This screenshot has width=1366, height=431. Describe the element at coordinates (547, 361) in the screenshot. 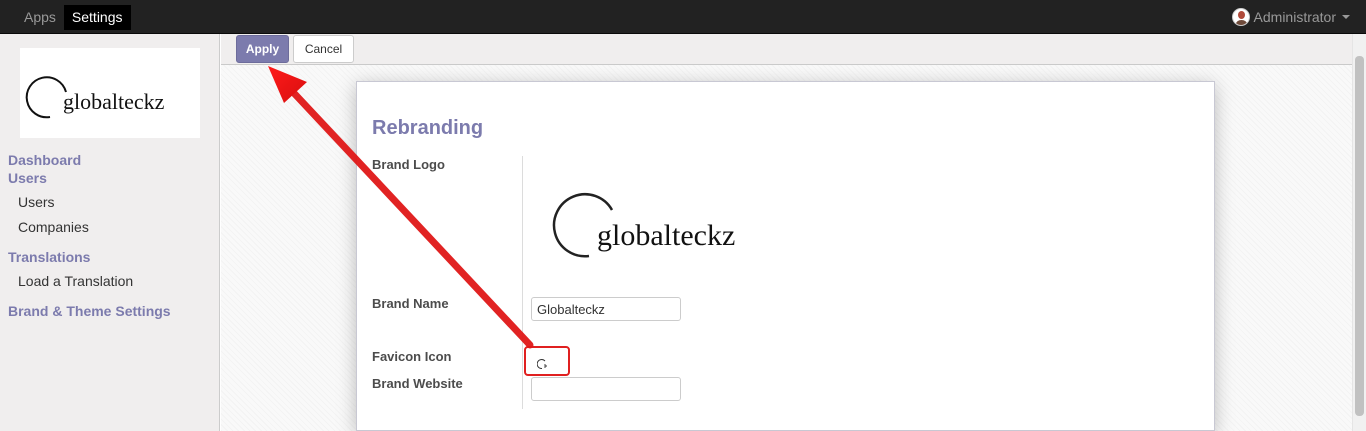

I see `favicon-highlight-box` at that location.